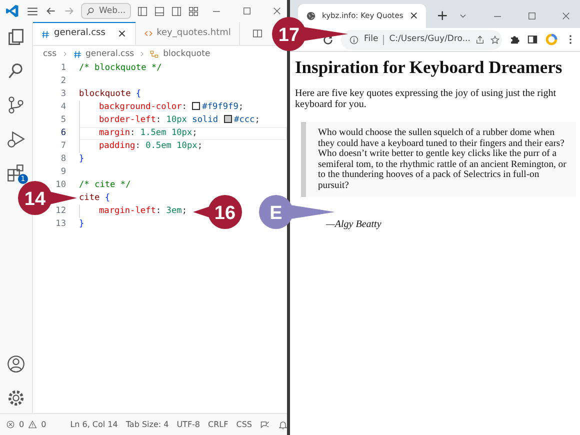 The image size is (580, 435). I want to click on code-line: /* cite */, so click(105, 185).